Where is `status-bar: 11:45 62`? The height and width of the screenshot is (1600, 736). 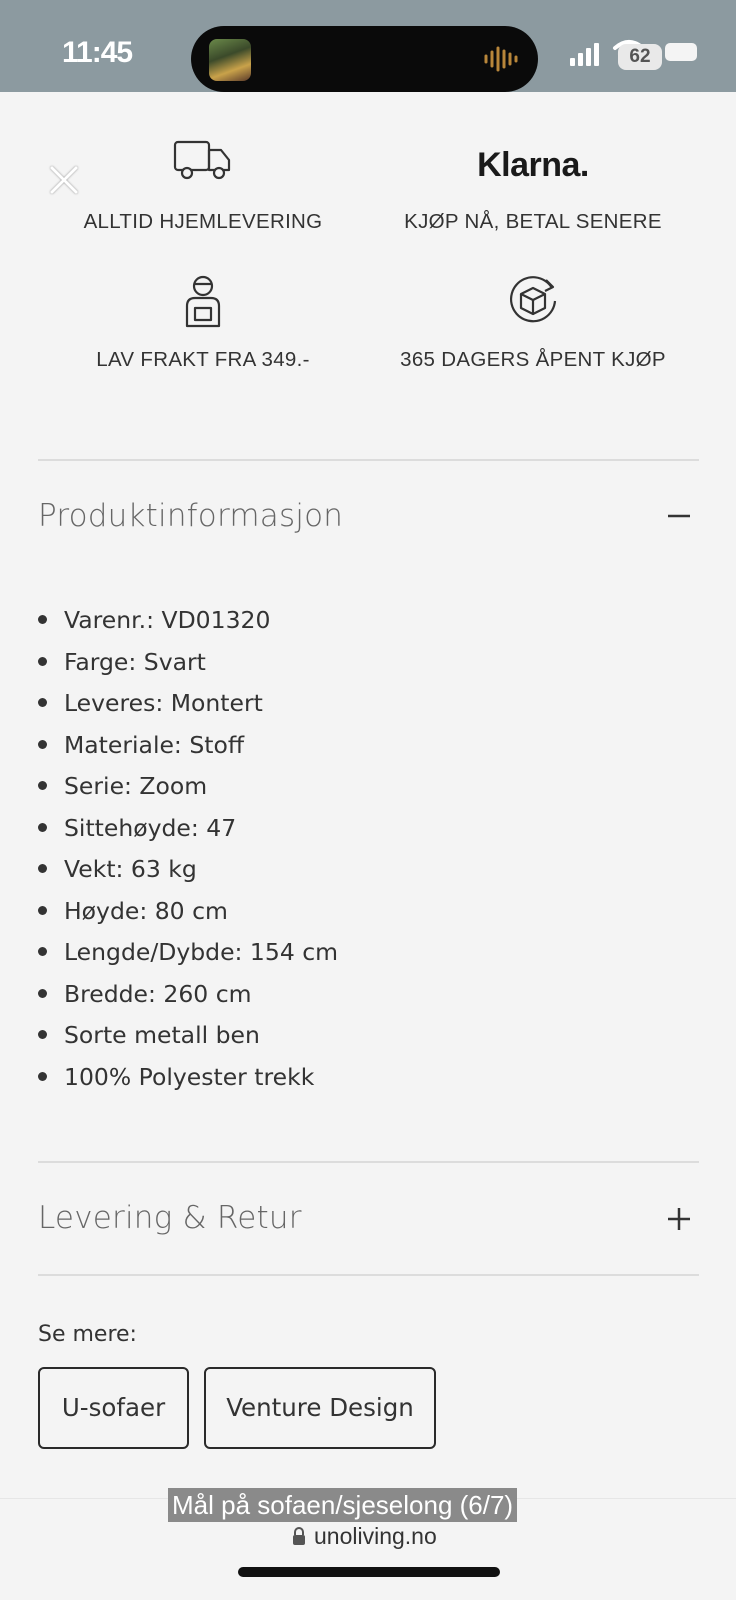
status-bar: 11:45 62 is located at coordinates (368, 46).